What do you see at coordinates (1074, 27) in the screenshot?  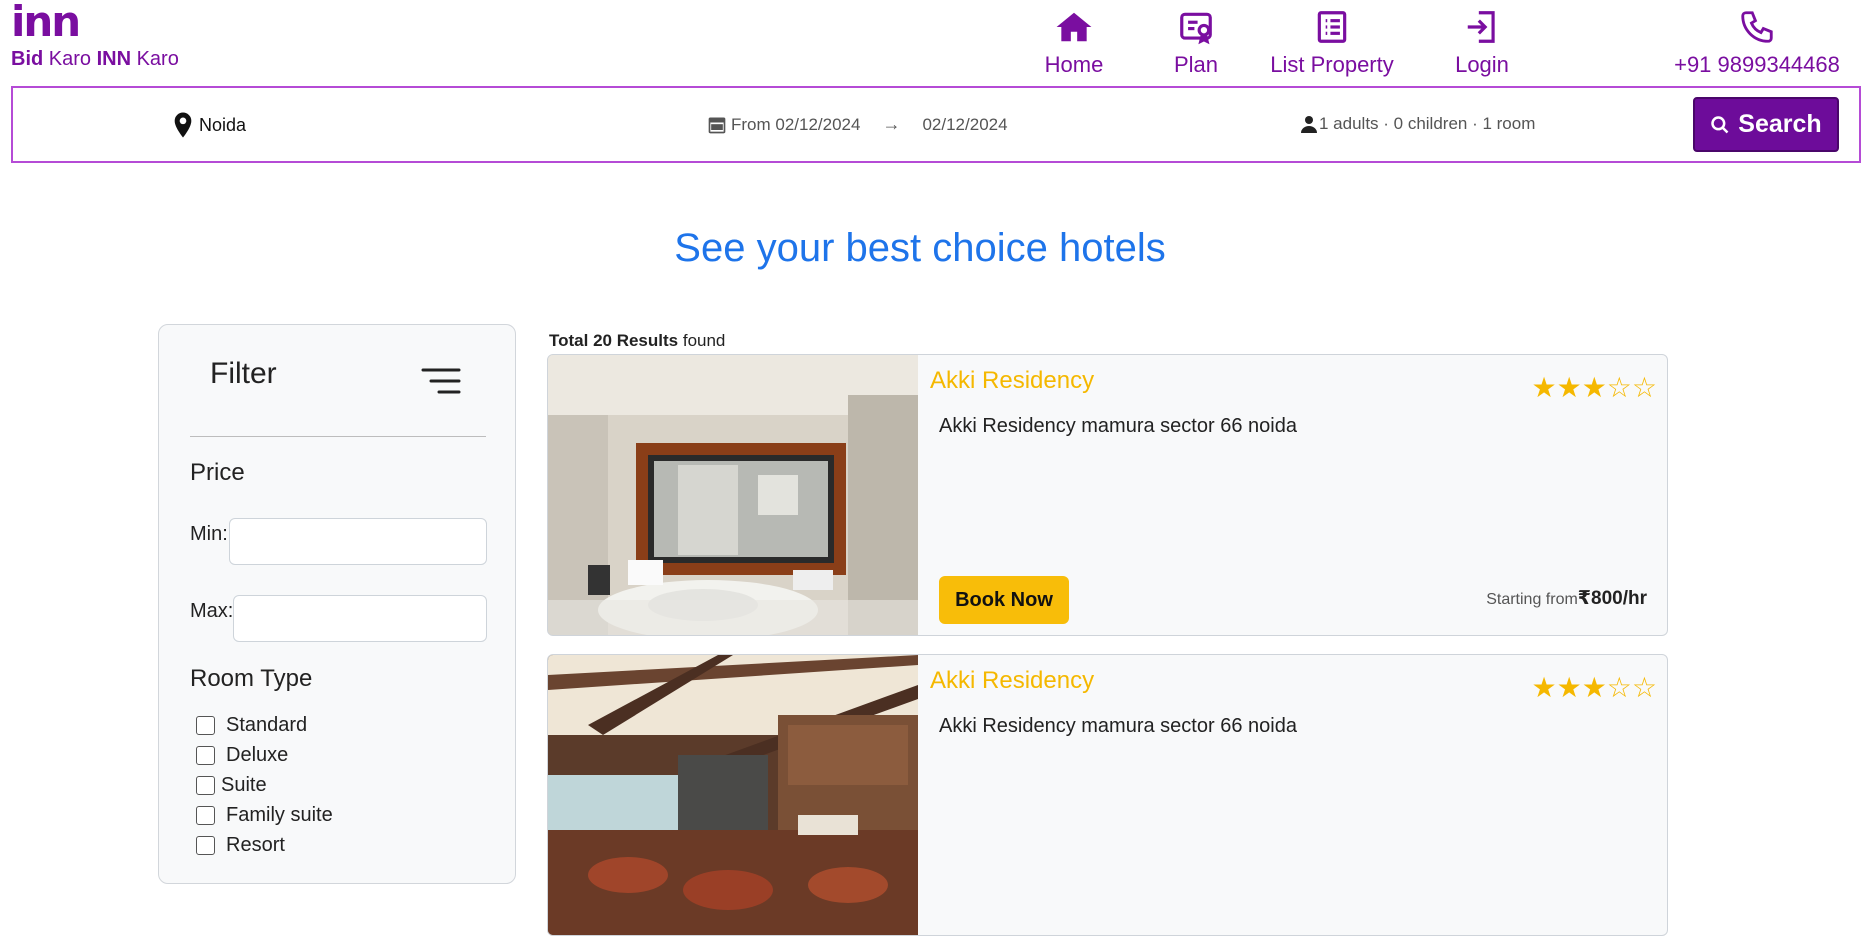 I see `home-icon` at bounding box center [1074, 27].